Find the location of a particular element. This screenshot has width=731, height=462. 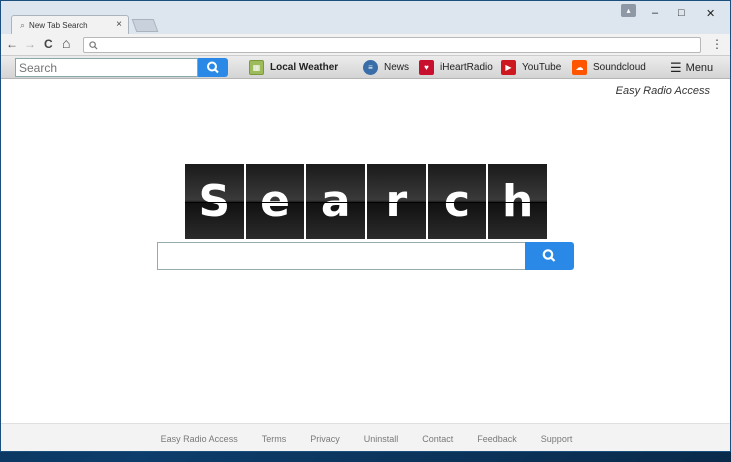

logo-letter: h is located at coordinates (518, 201).